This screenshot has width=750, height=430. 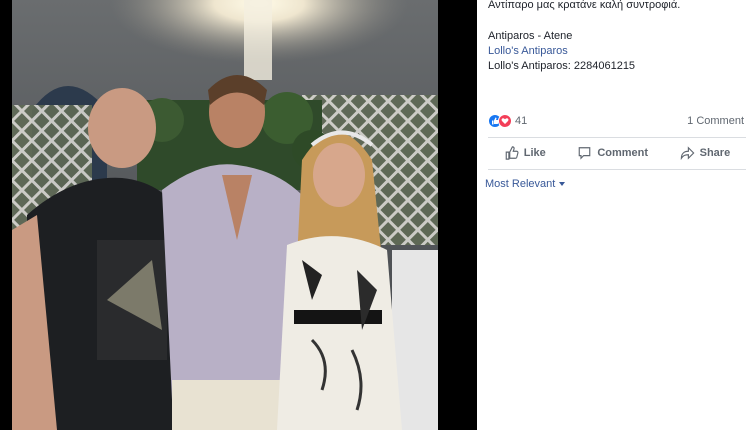 What do you see at coordinates (623, 153) in the screenshot?
I see `comment-label: Comment` at bounding box center [623, 153].